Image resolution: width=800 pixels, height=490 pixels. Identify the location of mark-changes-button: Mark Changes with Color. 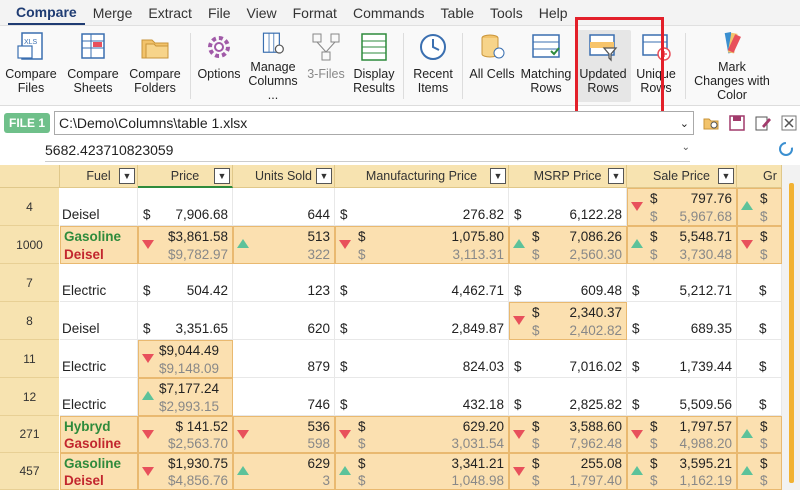
(732, 66).